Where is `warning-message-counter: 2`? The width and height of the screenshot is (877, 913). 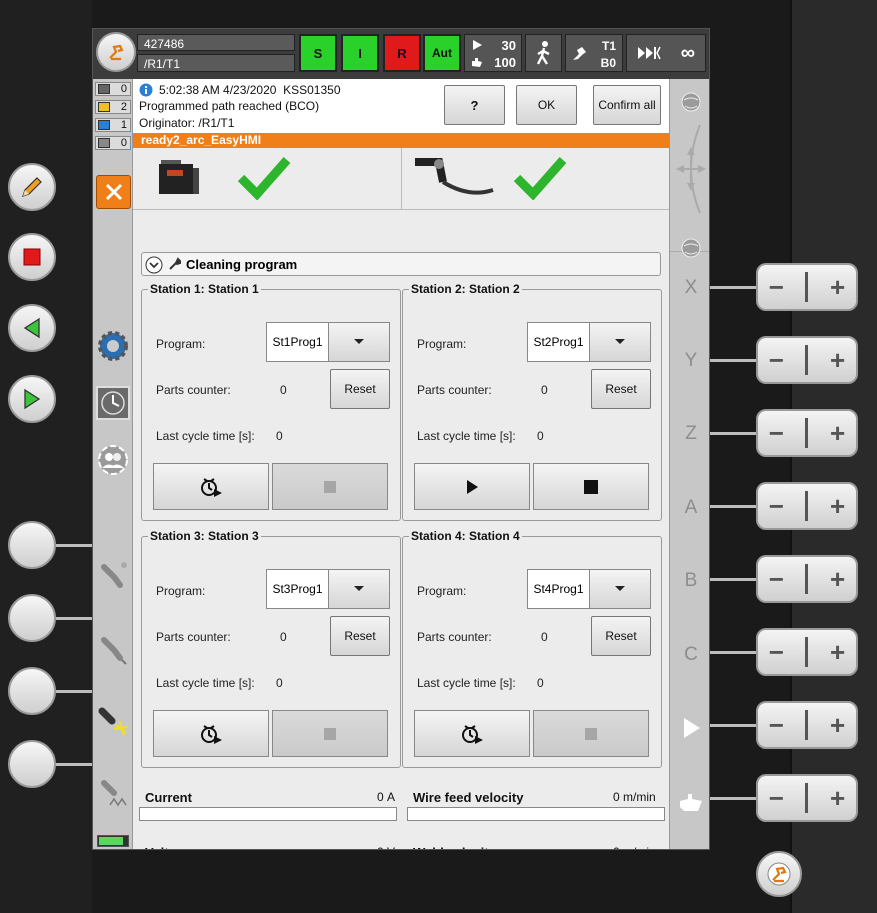
warning-message-counter: 2 is located at coordinates (113, 107).